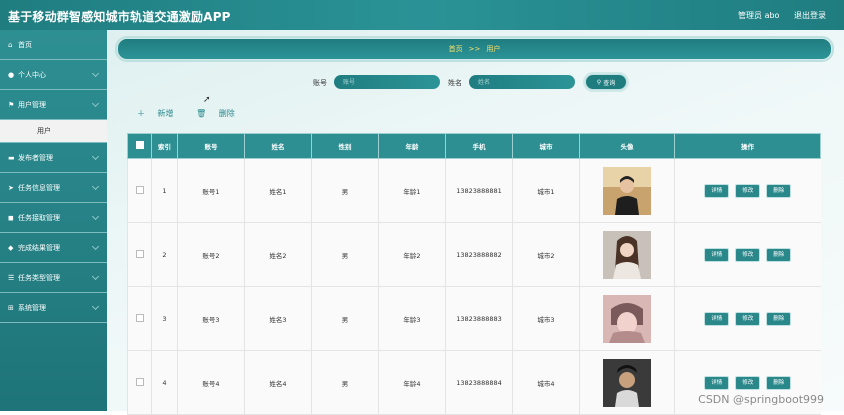 The width and height of the screenshot is (844, 415). Describe the element at coordinates (53, 131) in the screenshot. I see `sidebar-subitem-user: 用户` at that location.